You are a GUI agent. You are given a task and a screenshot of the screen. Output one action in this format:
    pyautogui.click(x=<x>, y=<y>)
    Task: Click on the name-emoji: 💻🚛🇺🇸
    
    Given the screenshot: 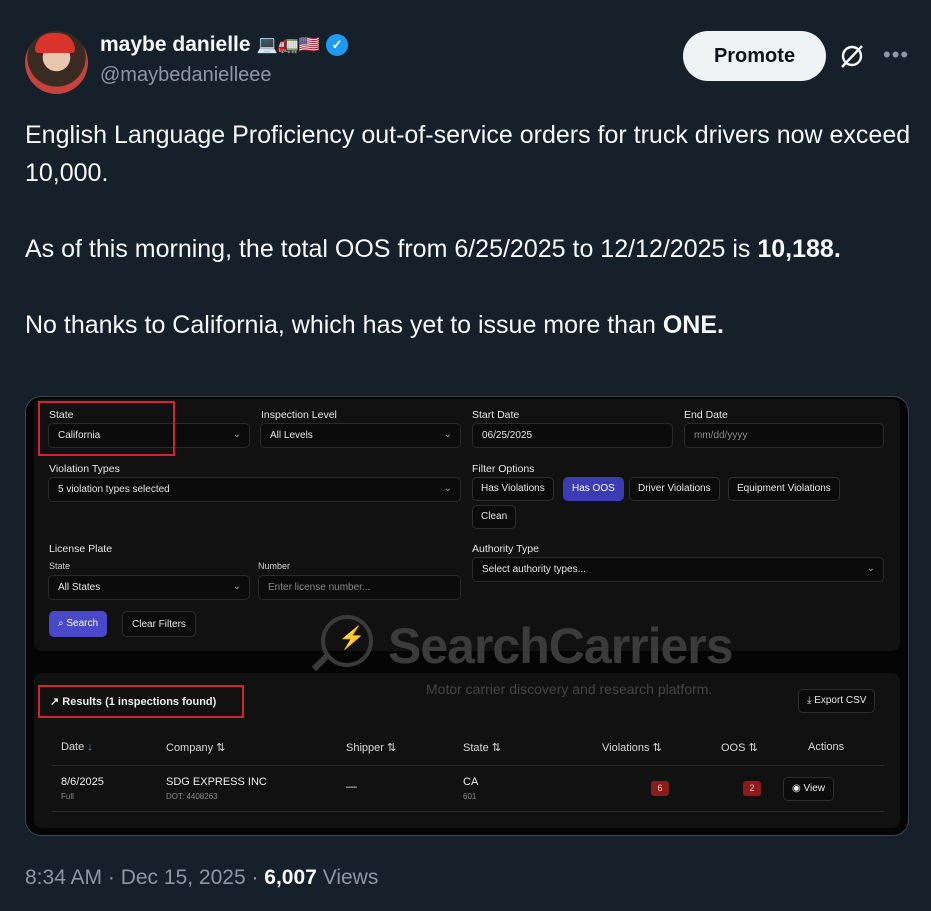 What is the action you would take?
    pyautogui.click(x=288, y=44)
    